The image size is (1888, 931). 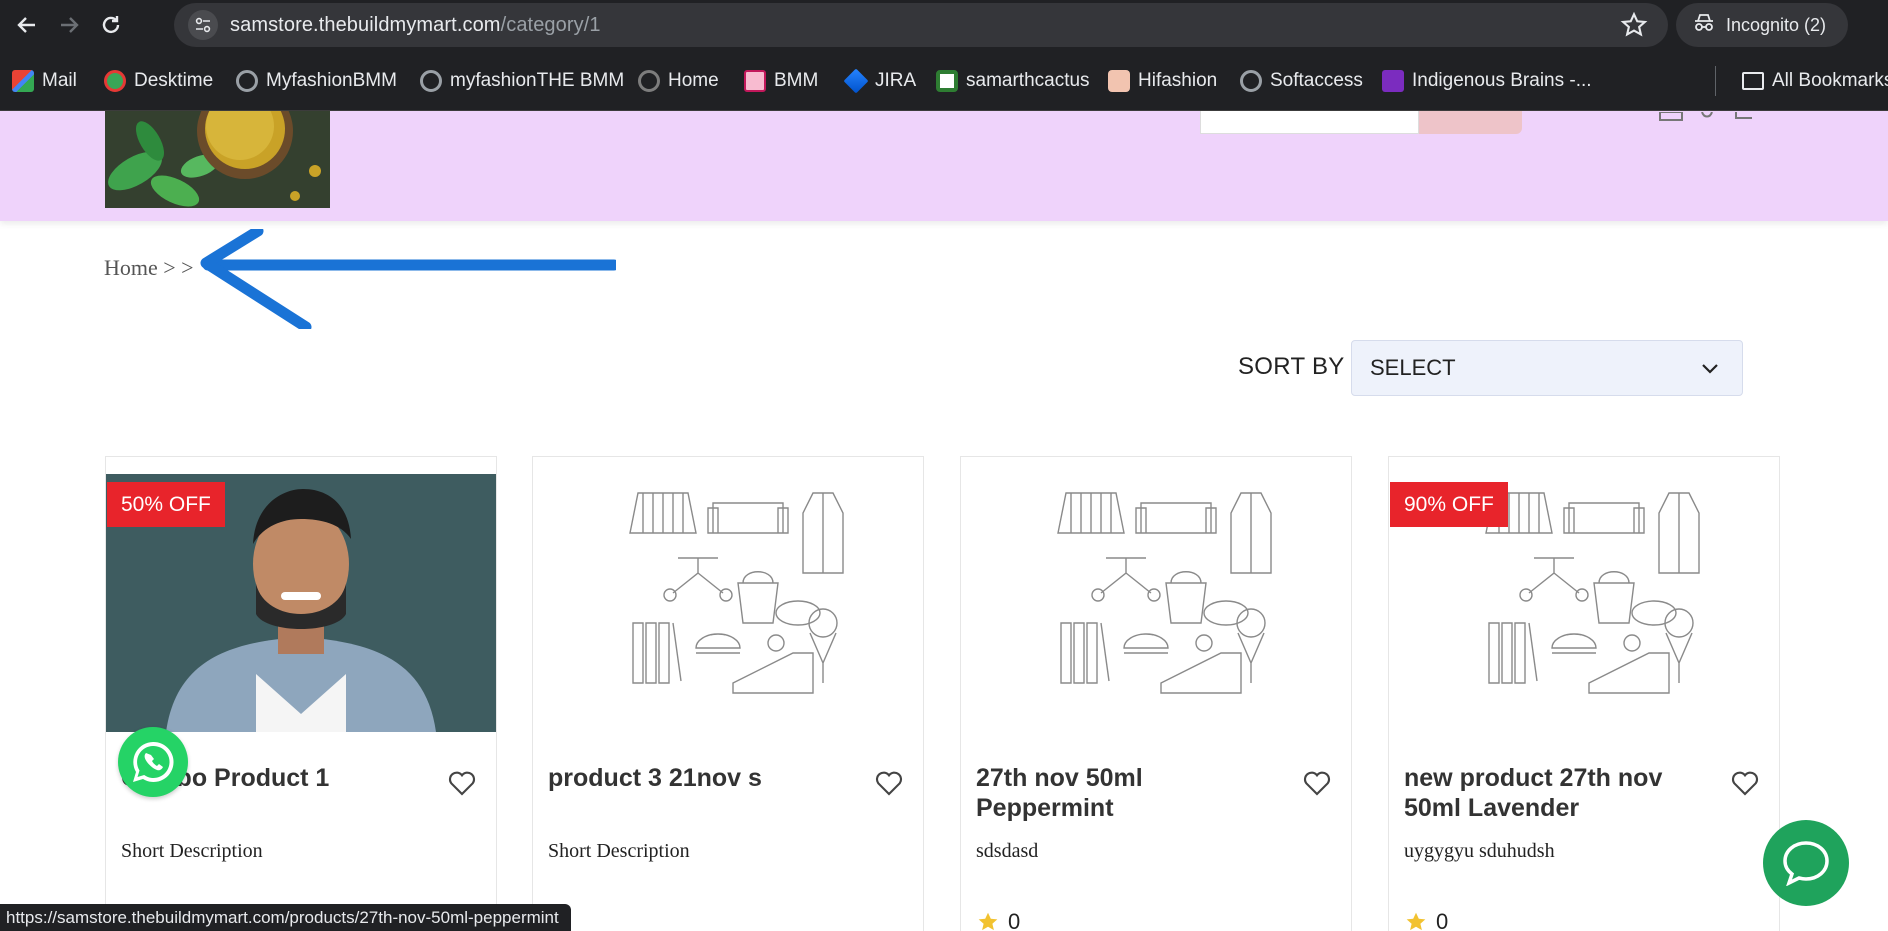 I want to click on bookmark-home: Home, so click(x=678, y=81).